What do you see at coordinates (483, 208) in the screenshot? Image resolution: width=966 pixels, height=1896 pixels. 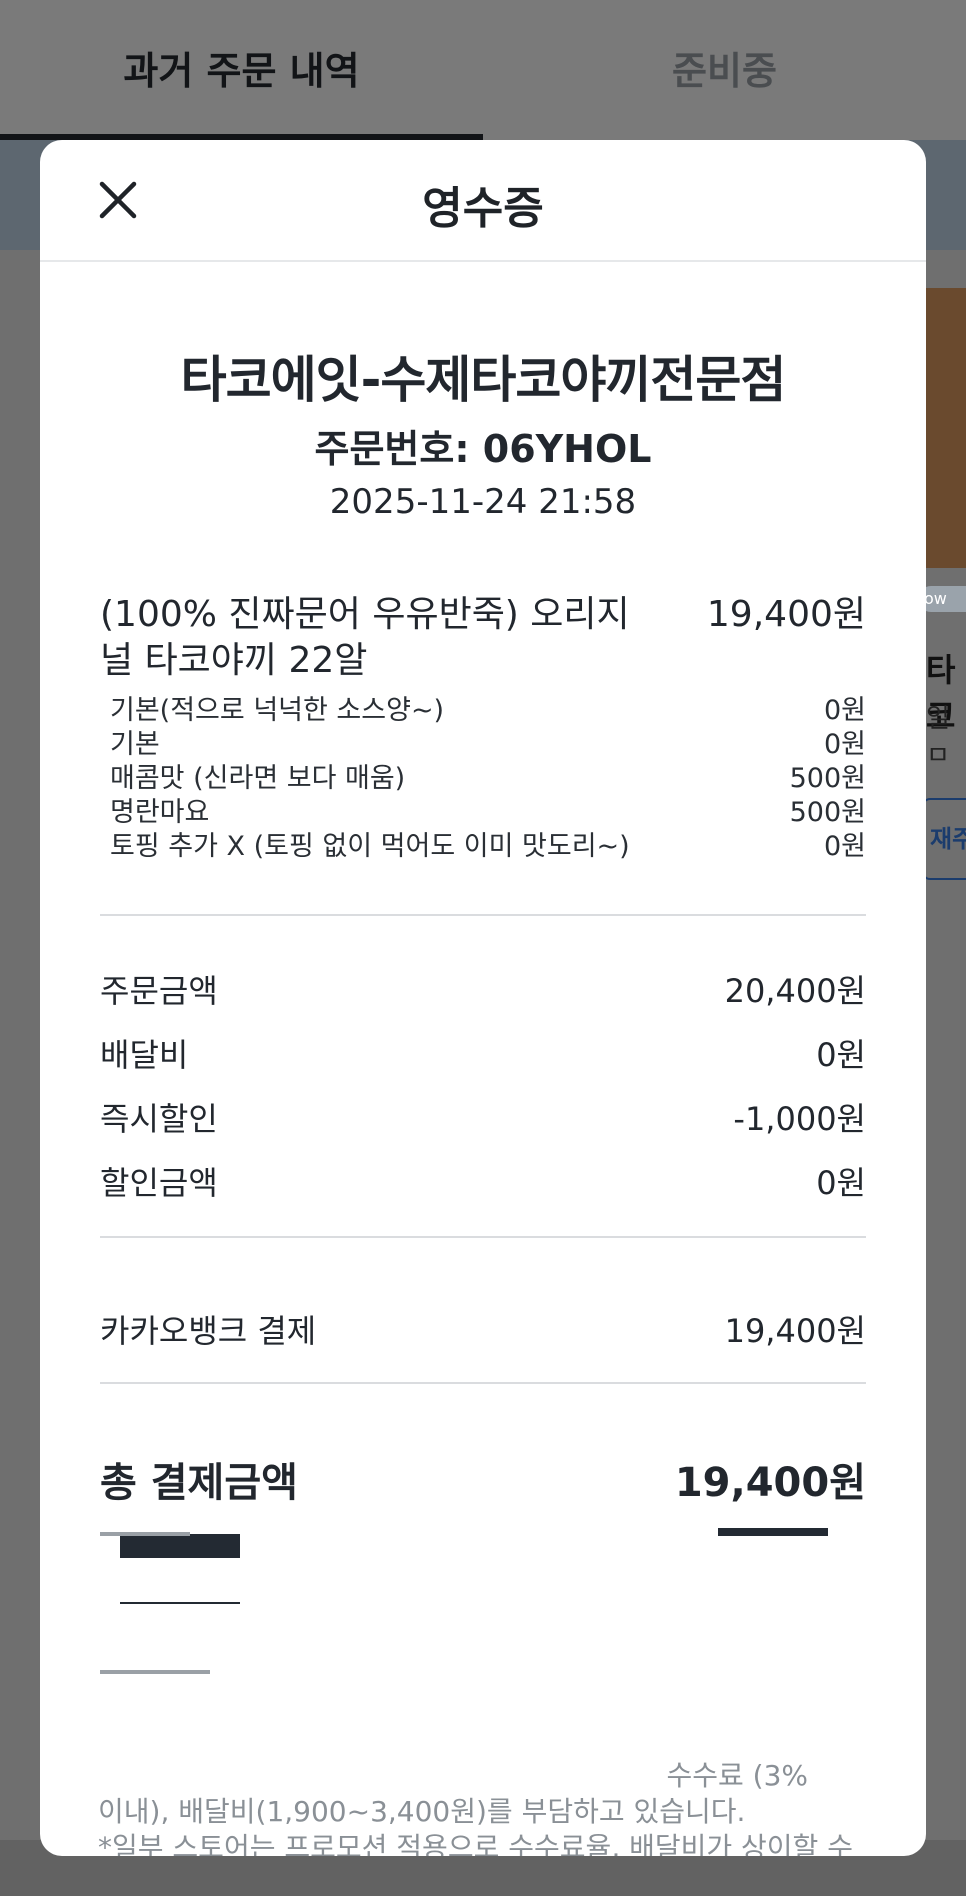 I see `modal-title: 영수증` at bounding box center [483, 208].